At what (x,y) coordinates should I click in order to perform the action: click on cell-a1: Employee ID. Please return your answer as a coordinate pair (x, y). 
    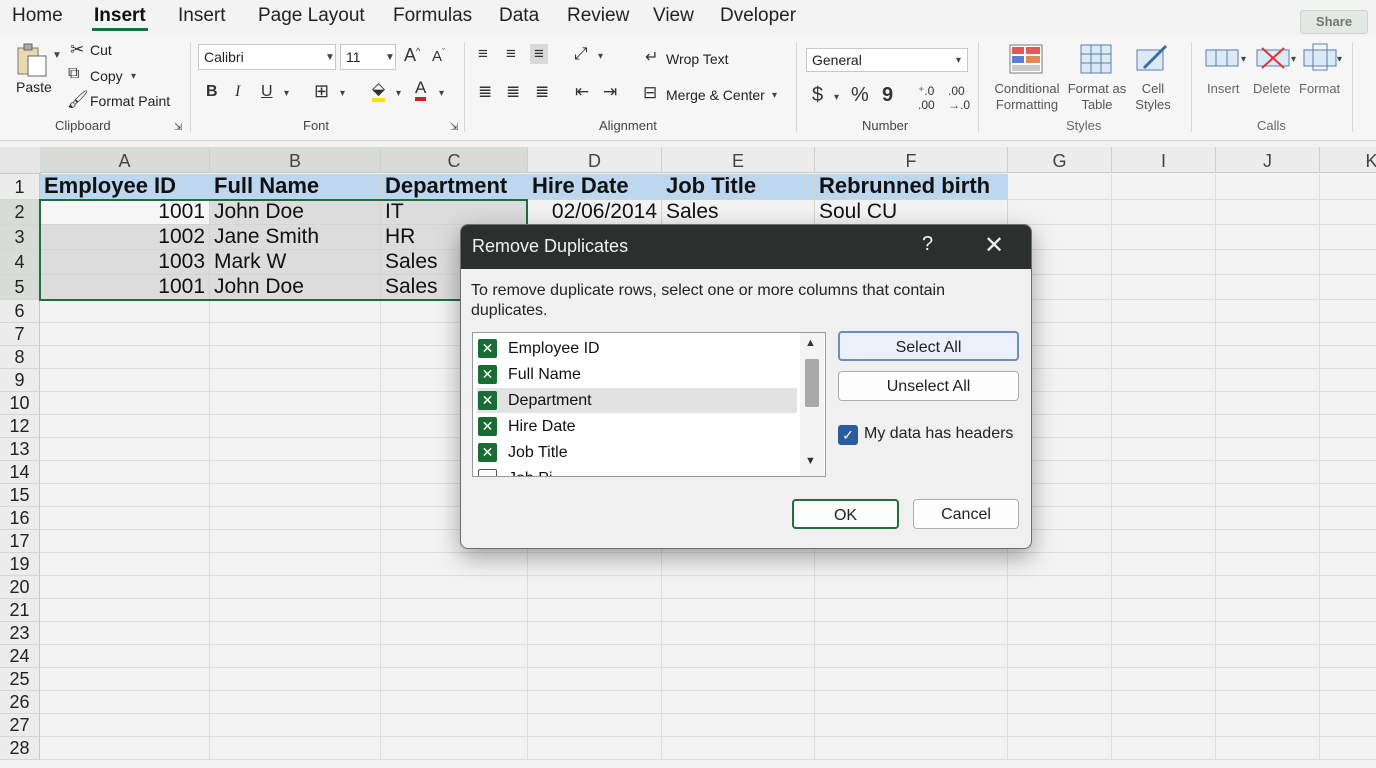
    Looking at the image, I should click on (125, 187).